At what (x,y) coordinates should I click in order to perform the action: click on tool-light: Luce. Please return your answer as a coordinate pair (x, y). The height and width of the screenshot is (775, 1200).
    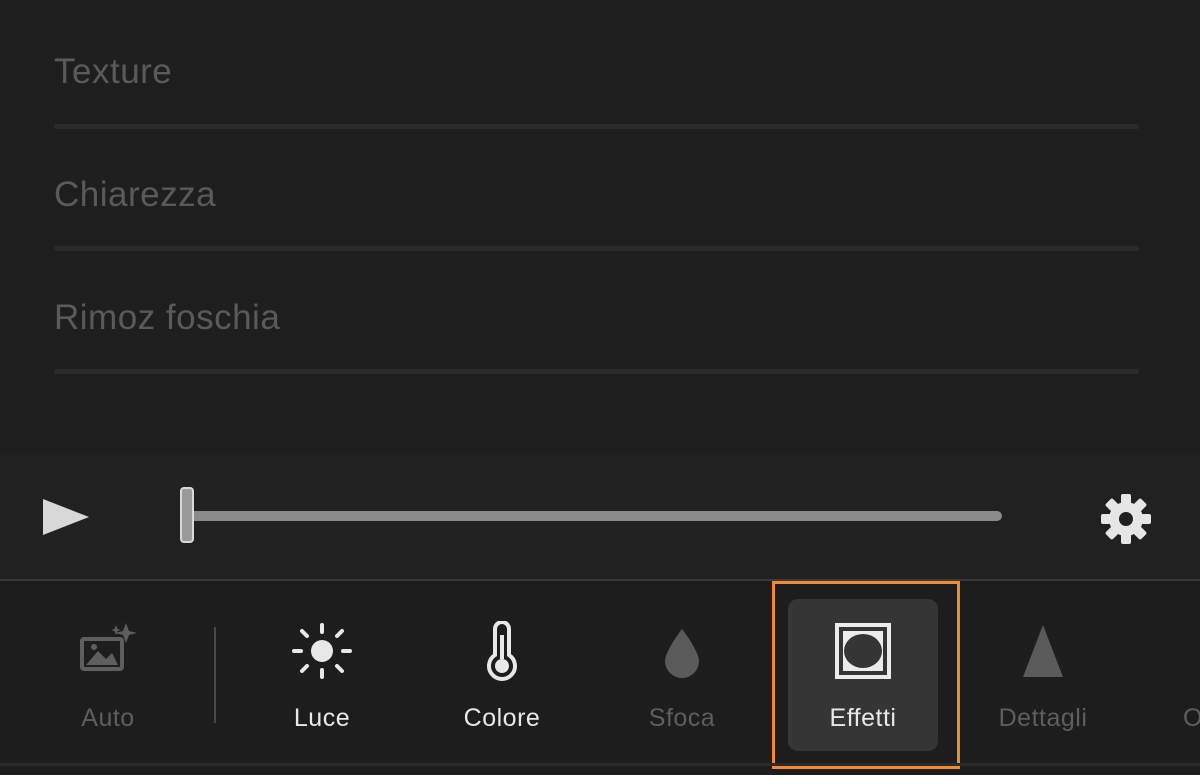
    Looking at the image, I should click on (322, 678).